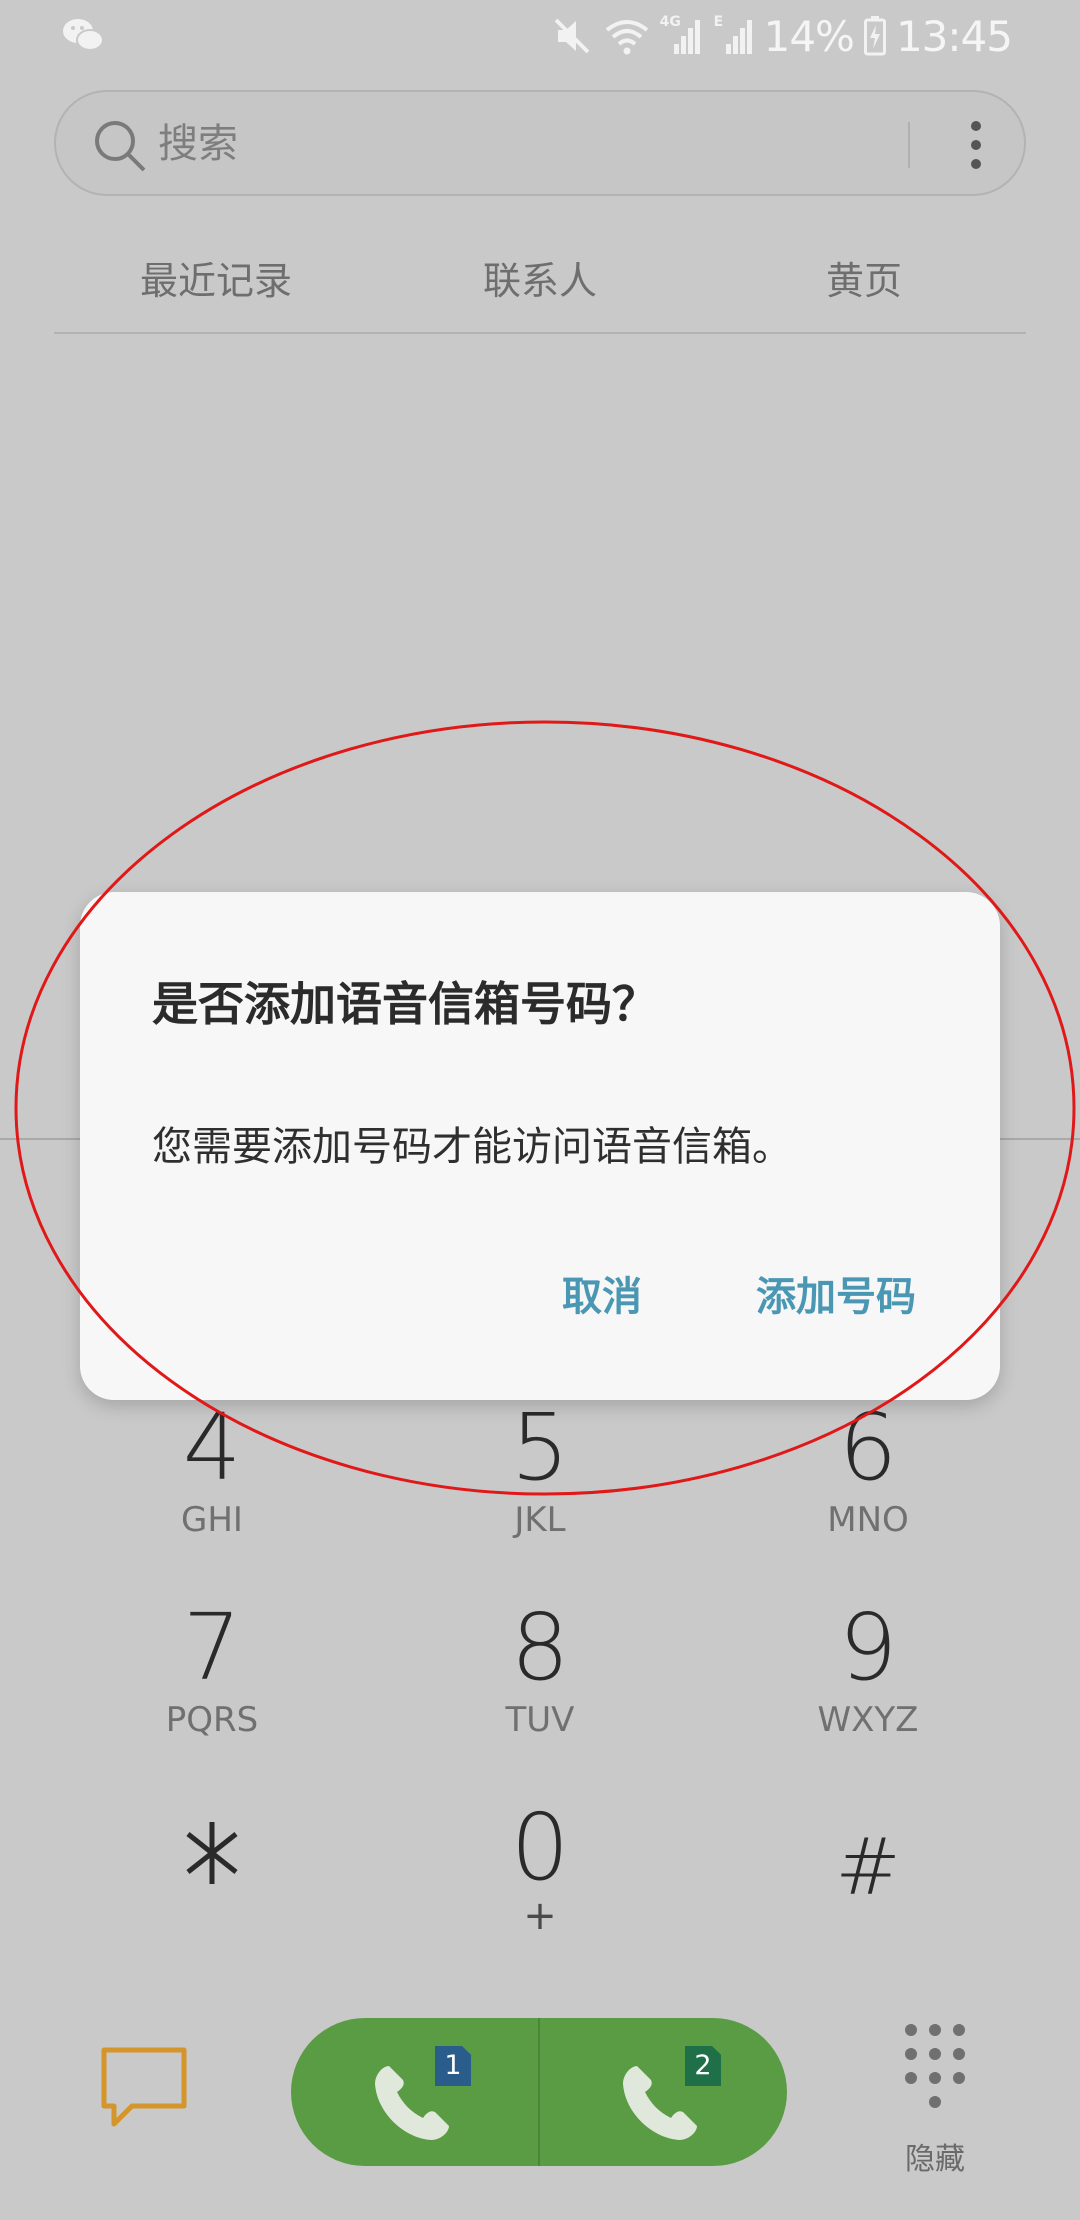  Describe the element at coordinates (415, 2092) in the screenshot. I see `call-sim1-button: 1` at that location.